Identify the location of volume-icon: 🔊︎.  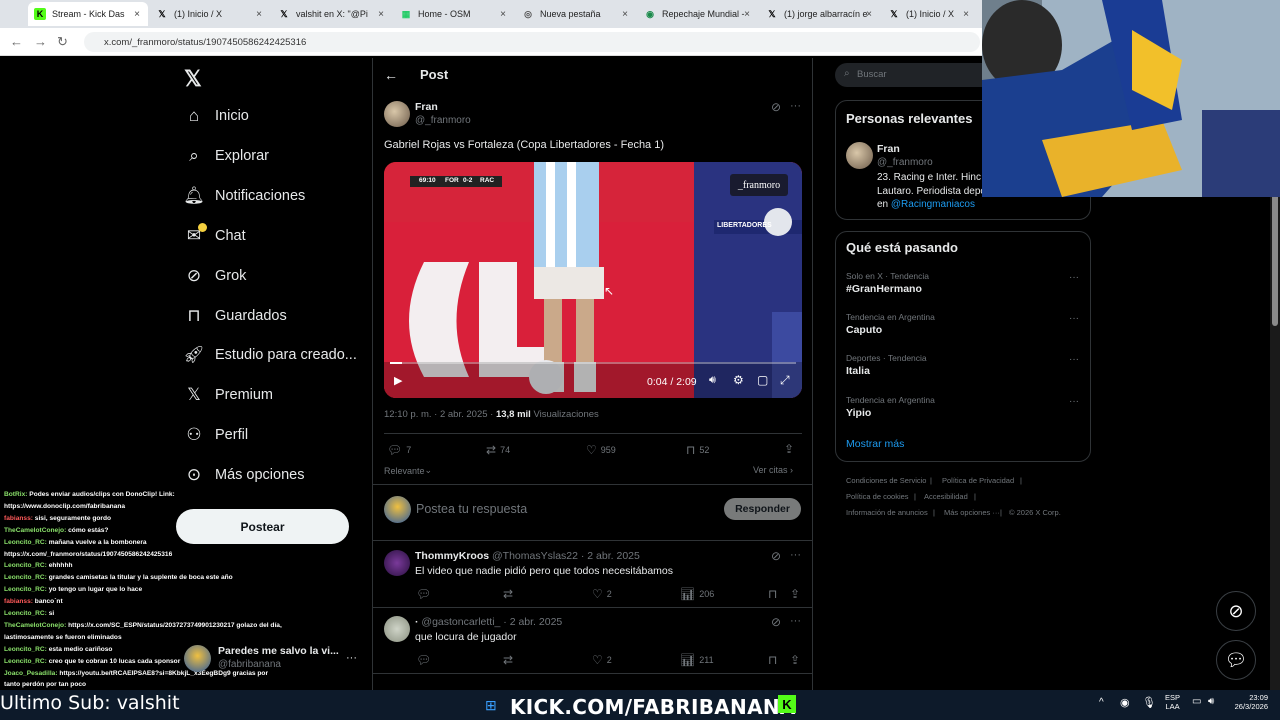
(712, 380).